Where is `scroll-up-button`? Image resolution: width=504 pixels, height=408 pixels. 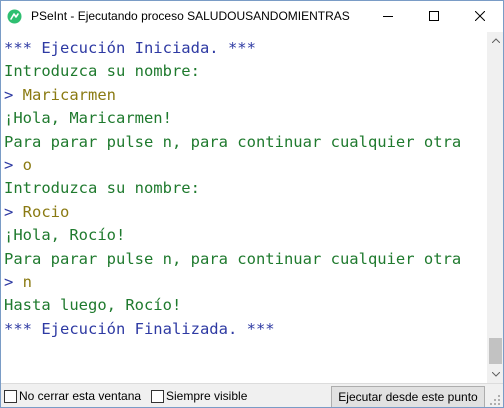 scroll-up-button is located at coordinates (495, 40).